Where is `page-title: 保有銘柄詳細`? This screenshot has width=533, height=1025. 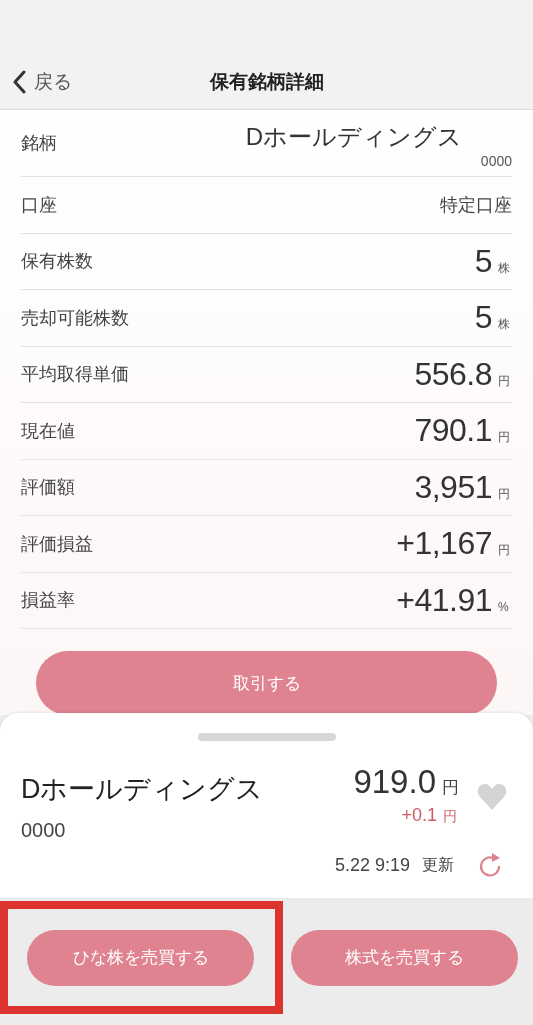
page-title: 保有銘柄詳細 is located at coordinates (266, 82).